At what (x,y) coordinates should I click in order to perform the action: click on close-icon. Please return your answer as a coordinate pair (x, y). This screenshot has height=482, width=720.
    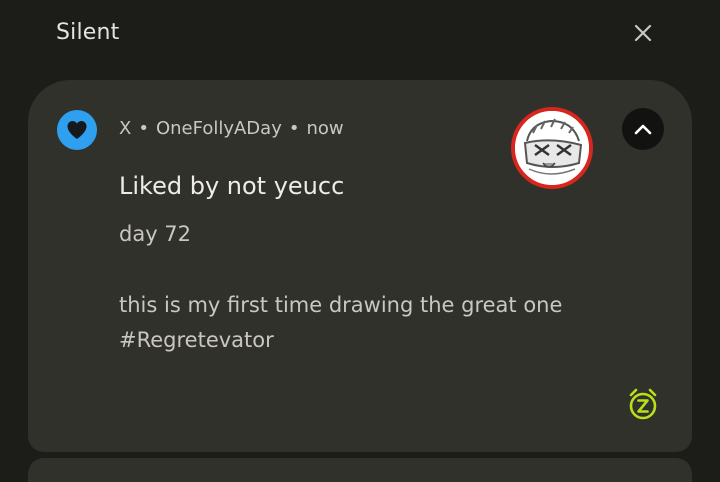
    Looking at the image, I should click on (643, 33).